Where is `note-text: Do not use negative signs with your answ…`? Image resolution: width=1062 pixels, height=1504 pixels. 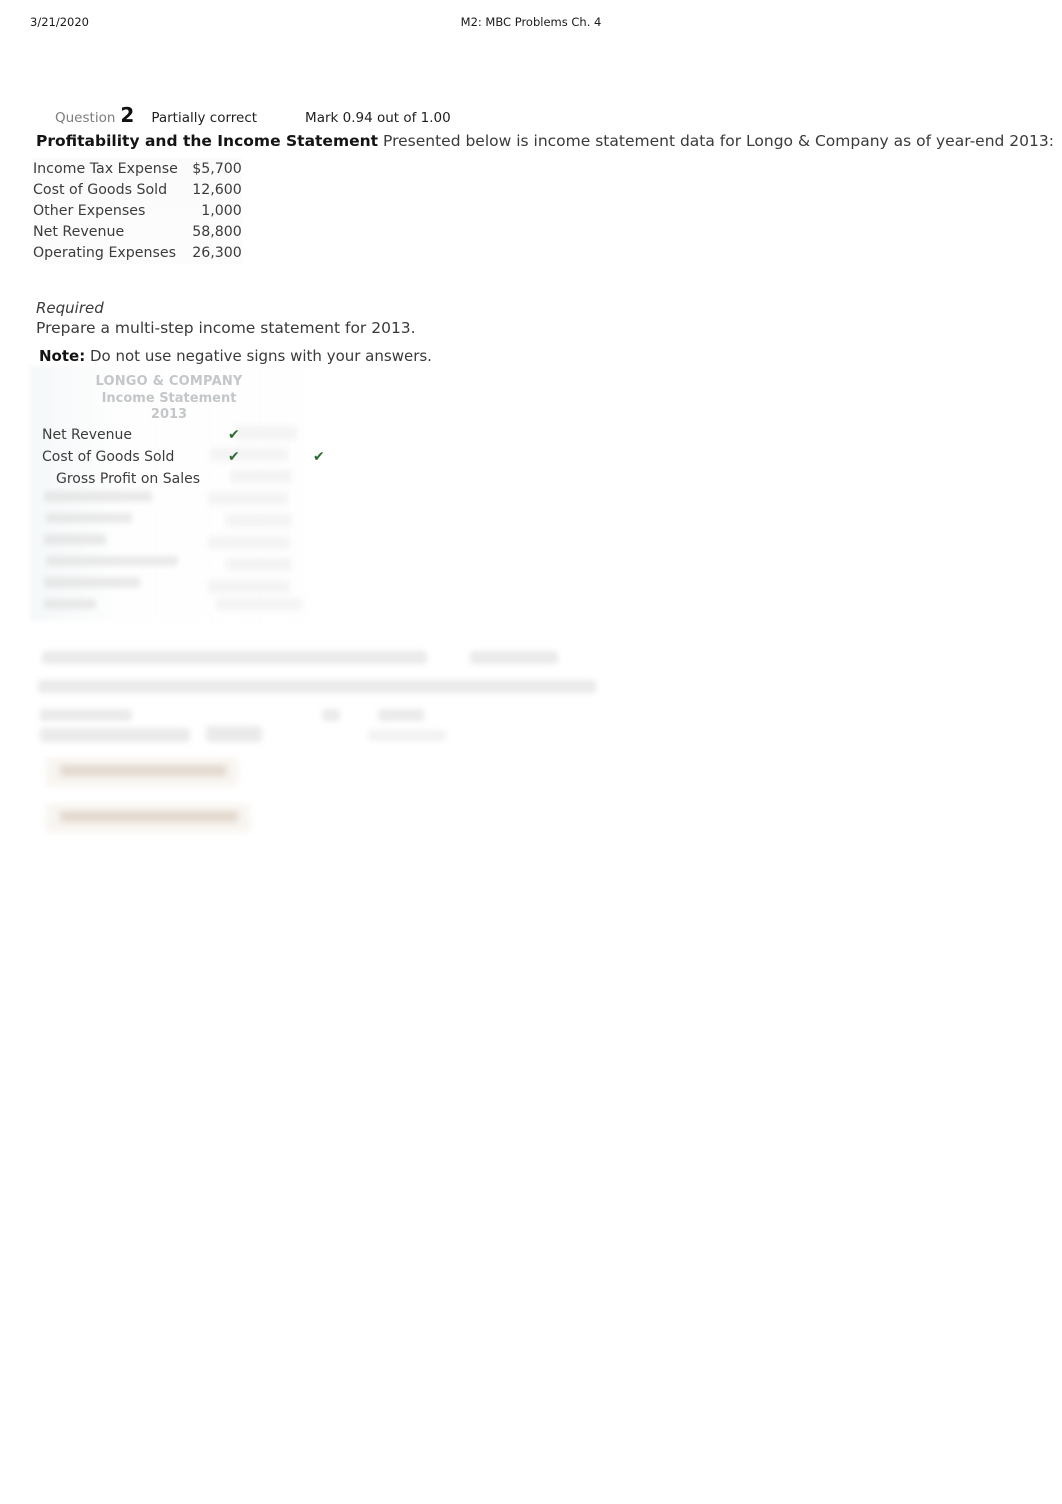
note-text: Do not use negative signs with your answ… is located at coordinates (260, 356).